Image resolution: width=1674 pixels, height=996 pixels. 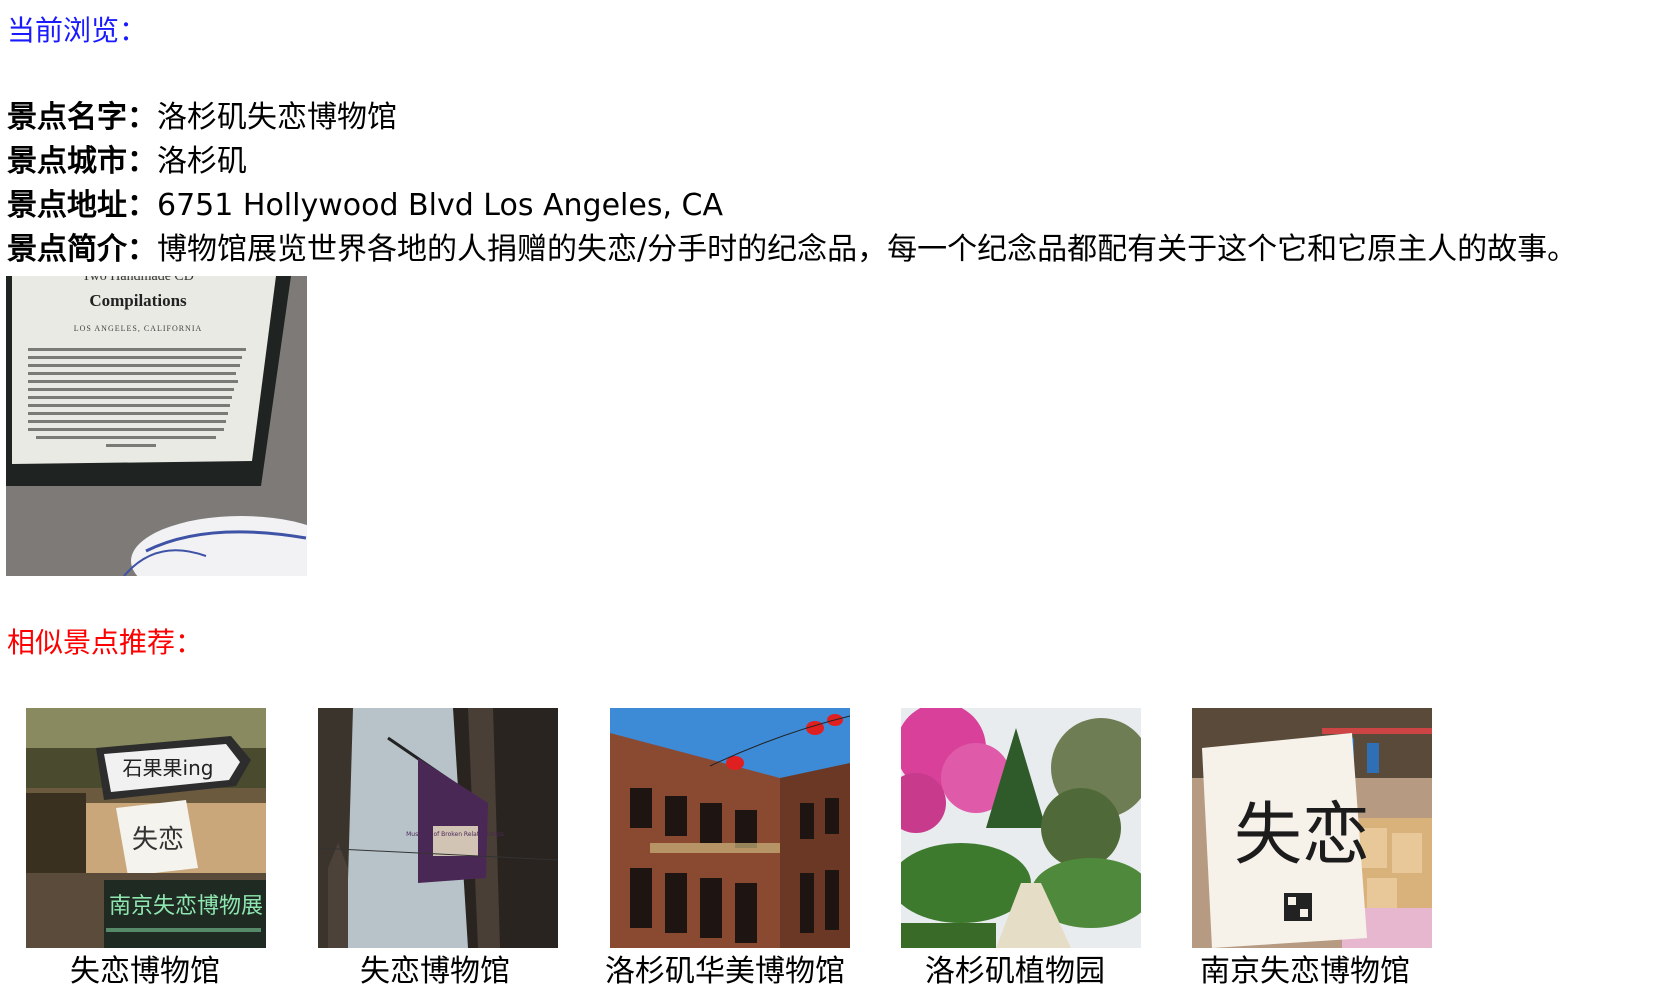 I want to click on recommendation-thumbnail: 石果果ing 失恋 南京失恋博物展, so click(x=146, y=828).